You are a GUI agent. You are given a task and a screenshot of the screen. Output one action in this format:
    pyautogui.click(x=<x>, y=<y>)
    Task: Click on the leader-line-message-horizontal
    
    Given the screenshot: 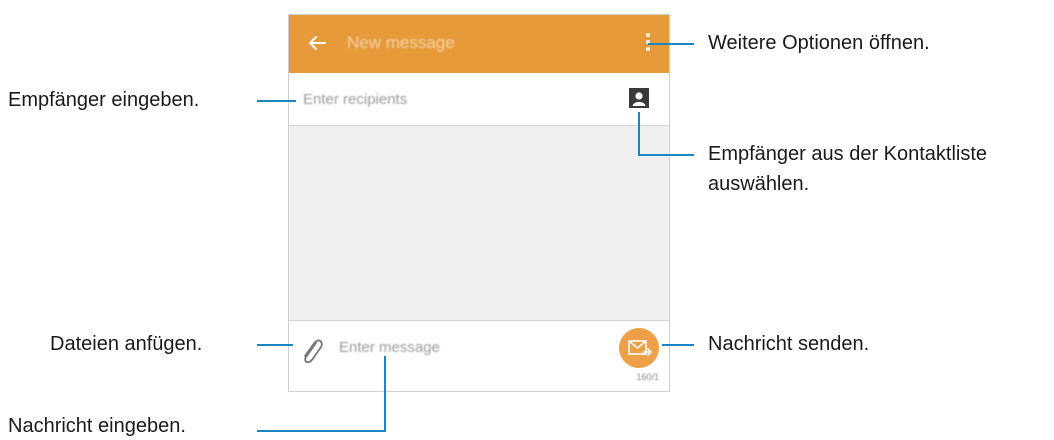 What is the action you would take?
    pyautogui.click(x=321, y=431)
    